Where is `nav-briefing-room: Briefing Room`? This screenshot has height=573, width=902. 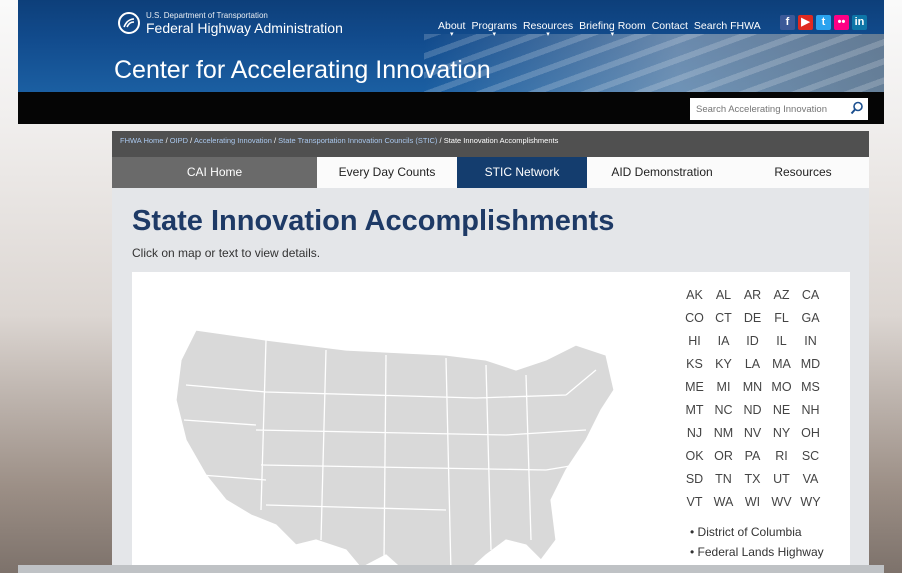
nav-briefing-room: Briefing Room is located at coordinates (612, 26).